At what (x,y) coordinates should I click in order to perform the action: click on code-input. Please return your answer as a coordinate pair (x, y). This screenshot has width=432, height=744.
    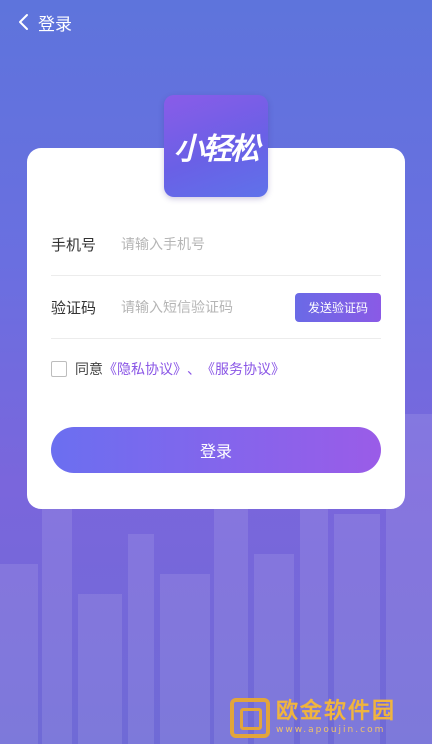
    Looking at the image, I should click on (208, 307).